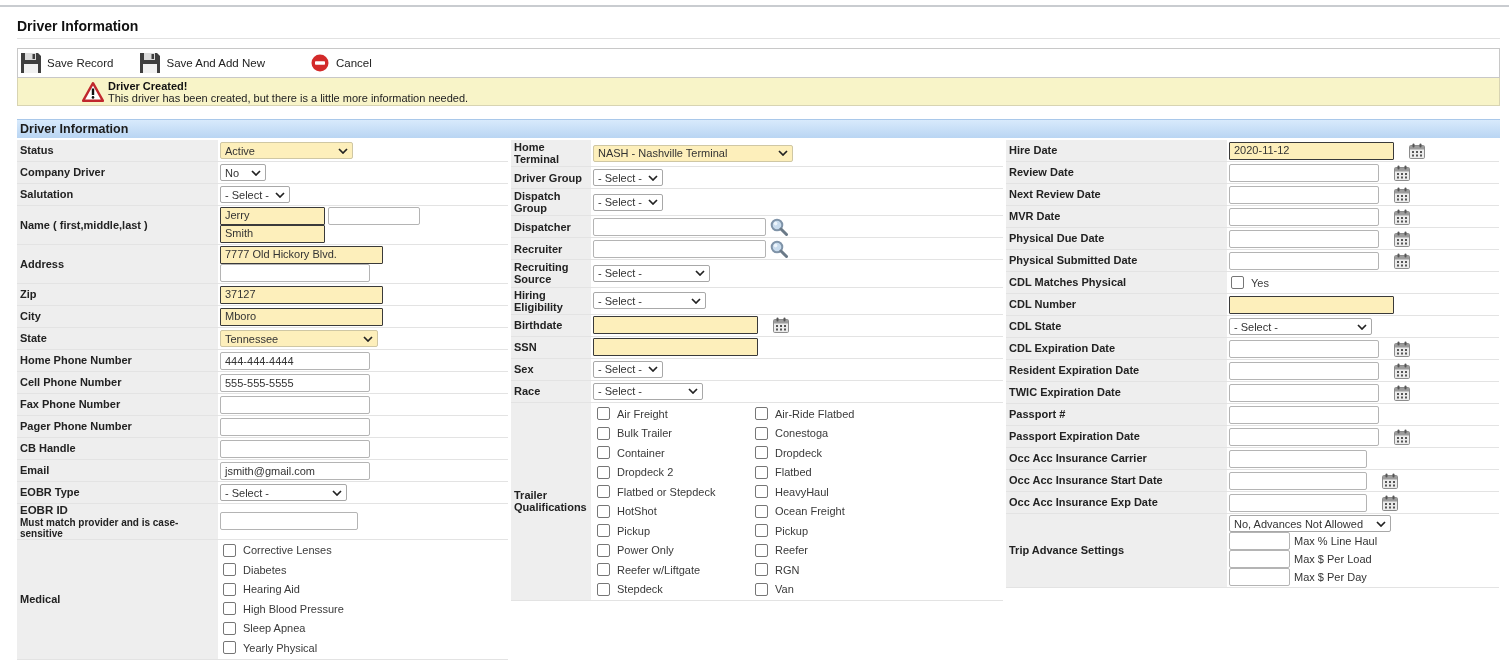  What do you see at coordinates (637, 511) in the screenshot?
I see `checkbox-label: HotShot` at bounding box center [637, 511].